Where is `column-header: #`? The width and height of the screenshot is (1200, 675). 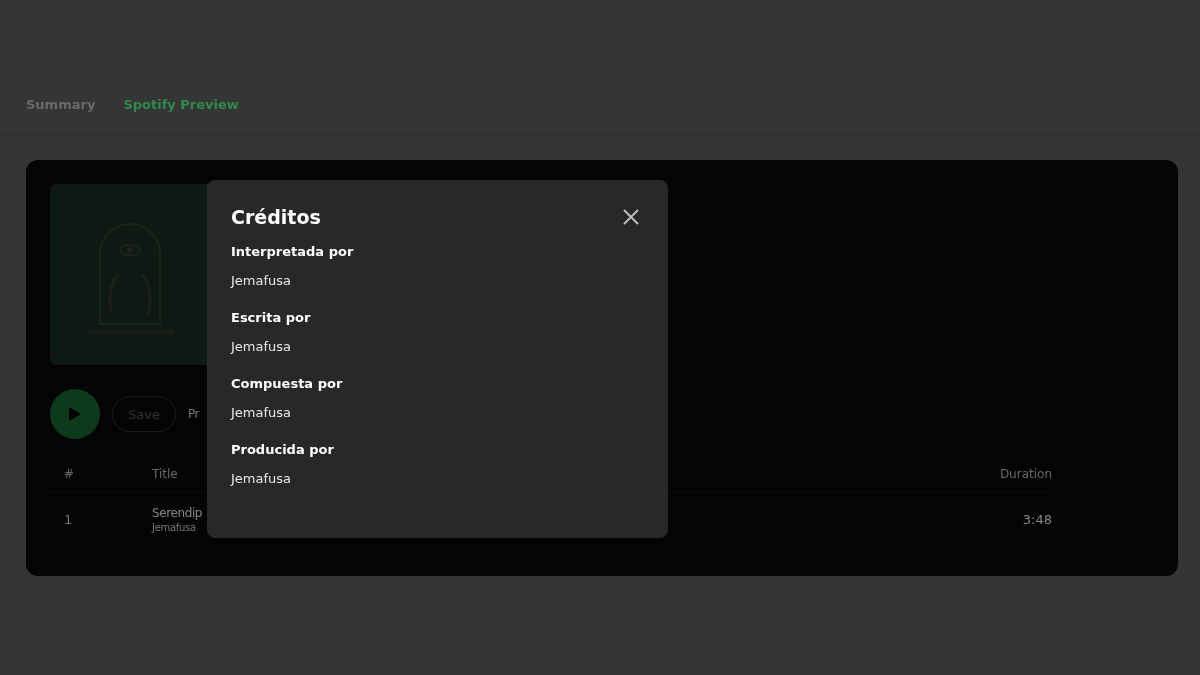 column-header: # is located at coordinates (69, 474).